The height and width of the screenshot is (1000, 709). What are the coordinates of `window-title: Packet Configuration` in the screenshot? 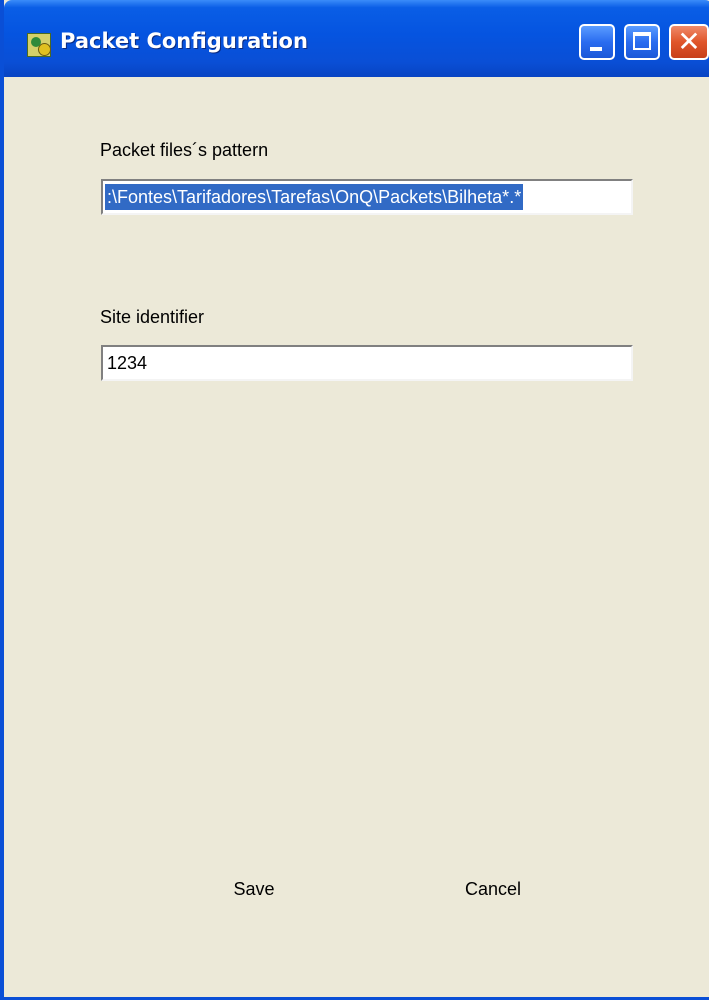 It's located at (184, 41).